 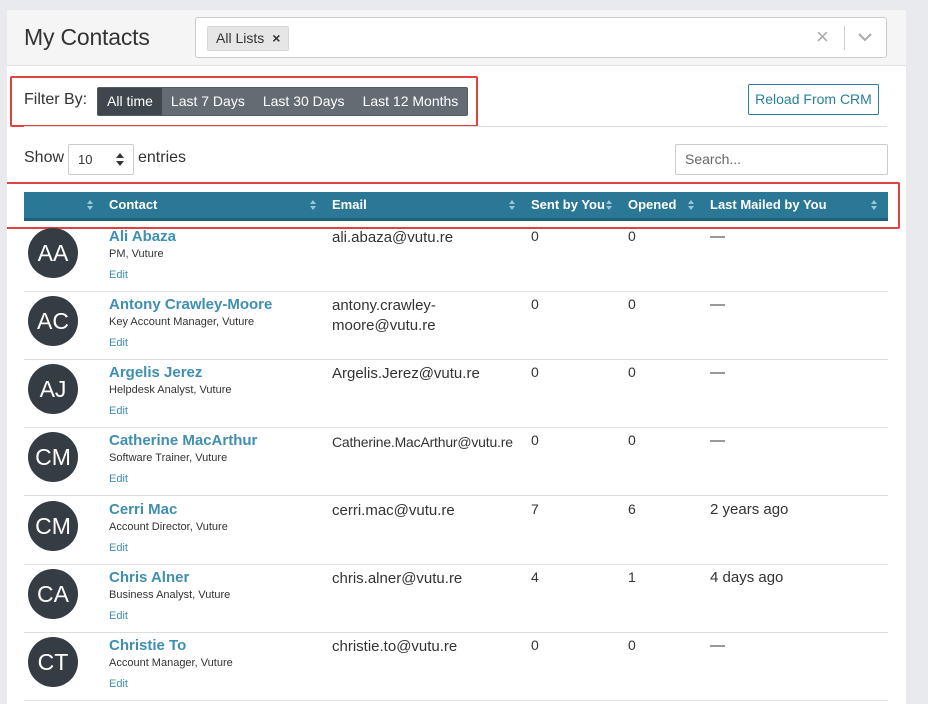 What do you see at coordinates (632, 577) in the screenshot?
I see `opened-count: 1` at bounding box center [632, 577].